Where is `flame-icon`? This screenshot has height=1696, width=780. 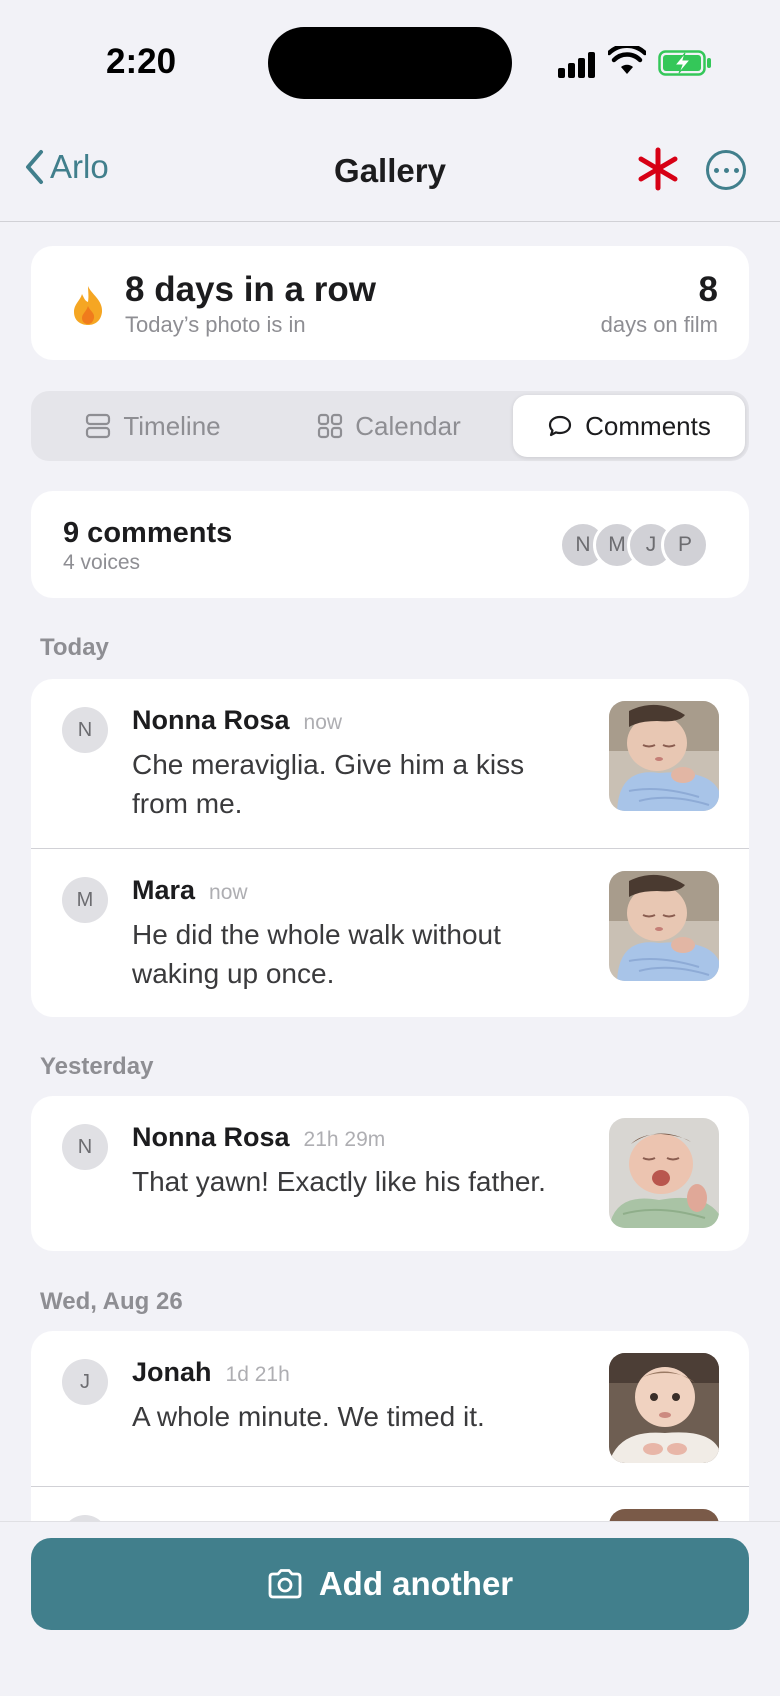
flame-icon is located at coordinates (88, 305).